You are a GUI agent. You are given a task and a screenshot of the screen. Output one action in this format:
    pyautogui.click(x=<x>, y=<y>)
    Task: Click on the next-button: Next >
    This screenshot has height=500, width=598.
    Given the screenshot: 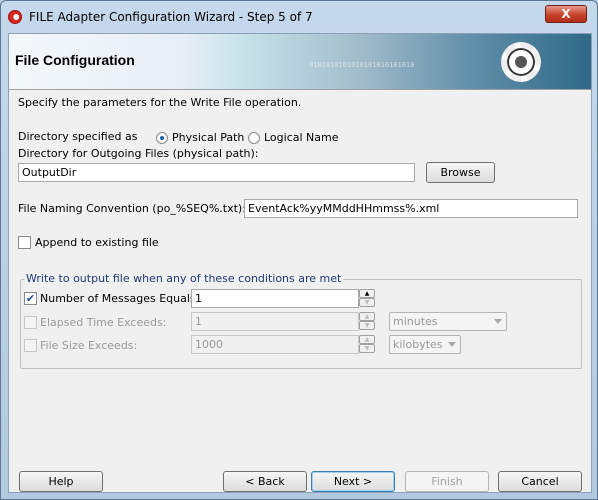 What is the action you would take?
    pyautogui.click(x=353, y=481)
    